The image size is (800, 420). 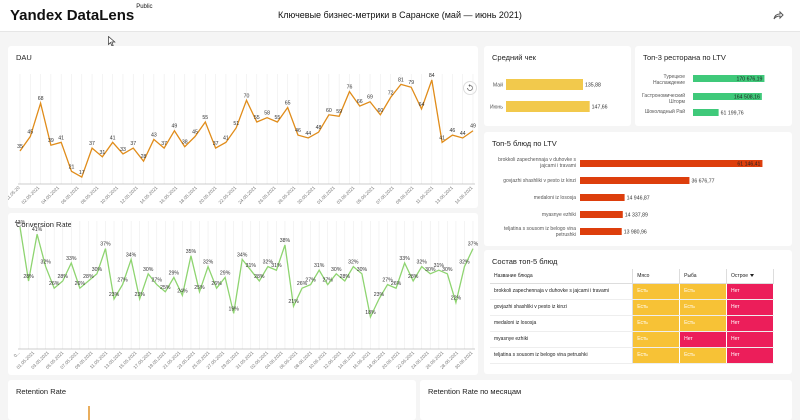 I want to click on category-label: Май, so click(x=498, y=84).